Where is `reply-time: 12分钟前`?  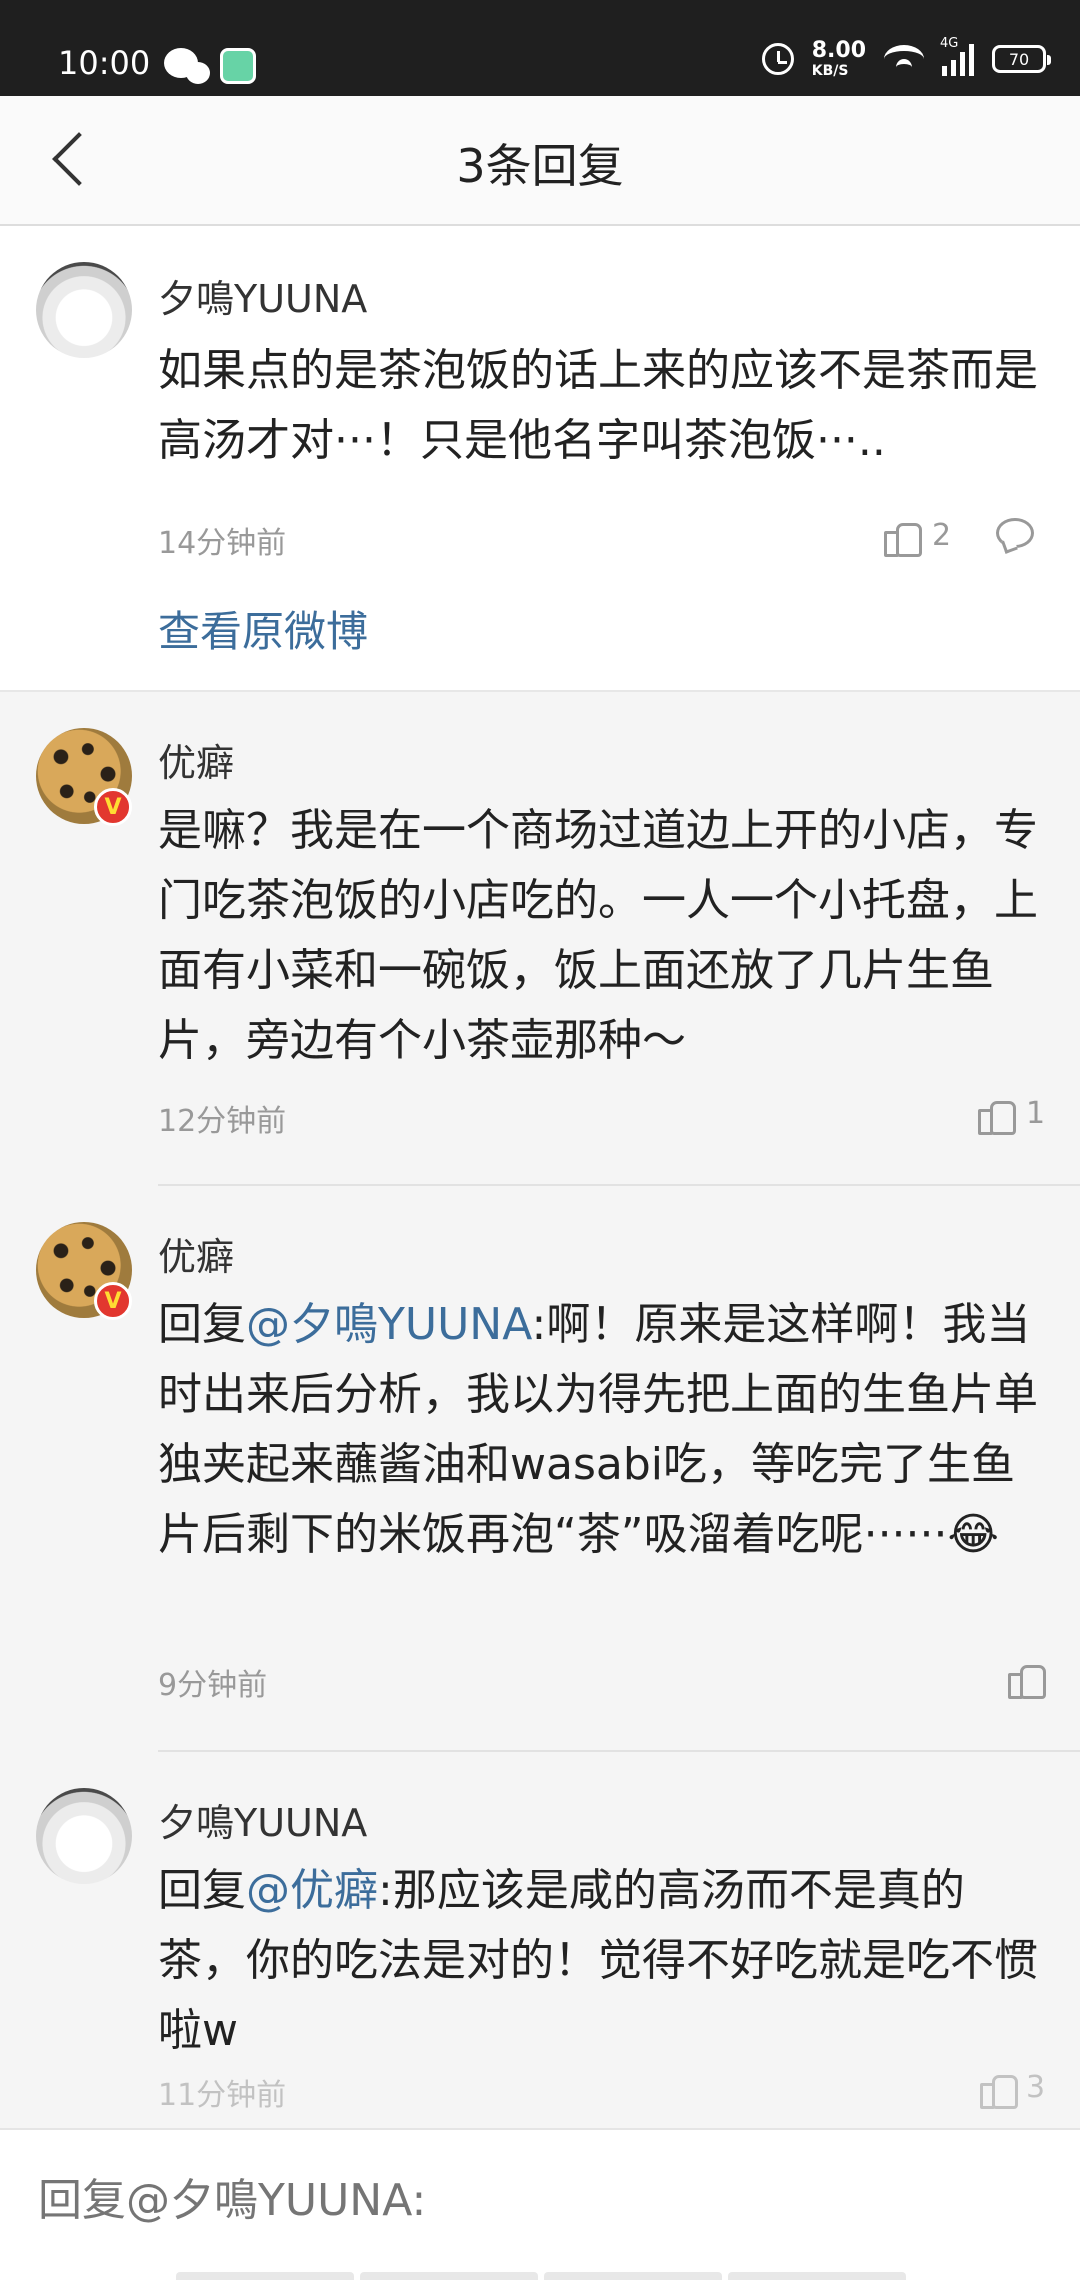
reply-time: 12分钟前 is located at coordinates (222, 1121).